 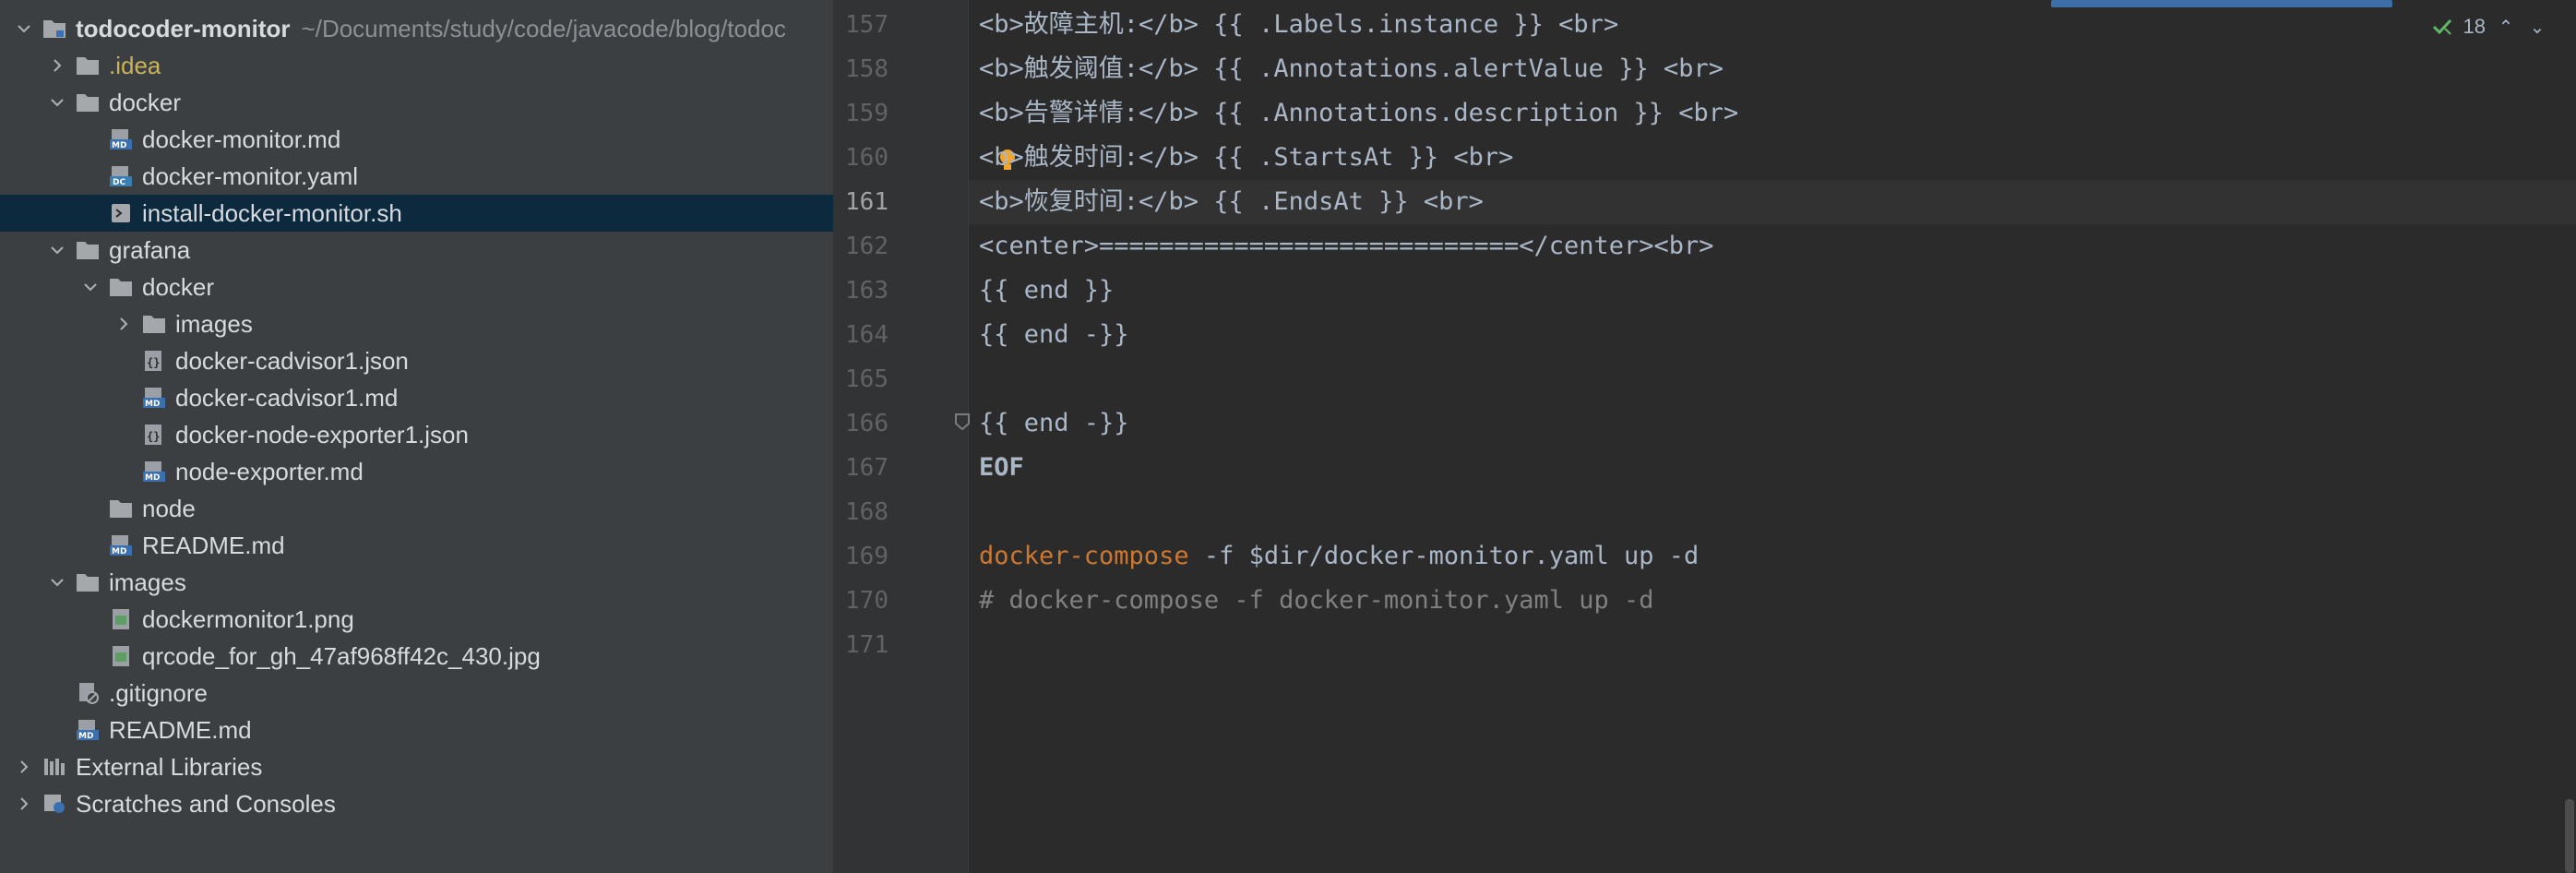 I want to click on tree-row-grafana: grafana, so click(x=416, y=250).